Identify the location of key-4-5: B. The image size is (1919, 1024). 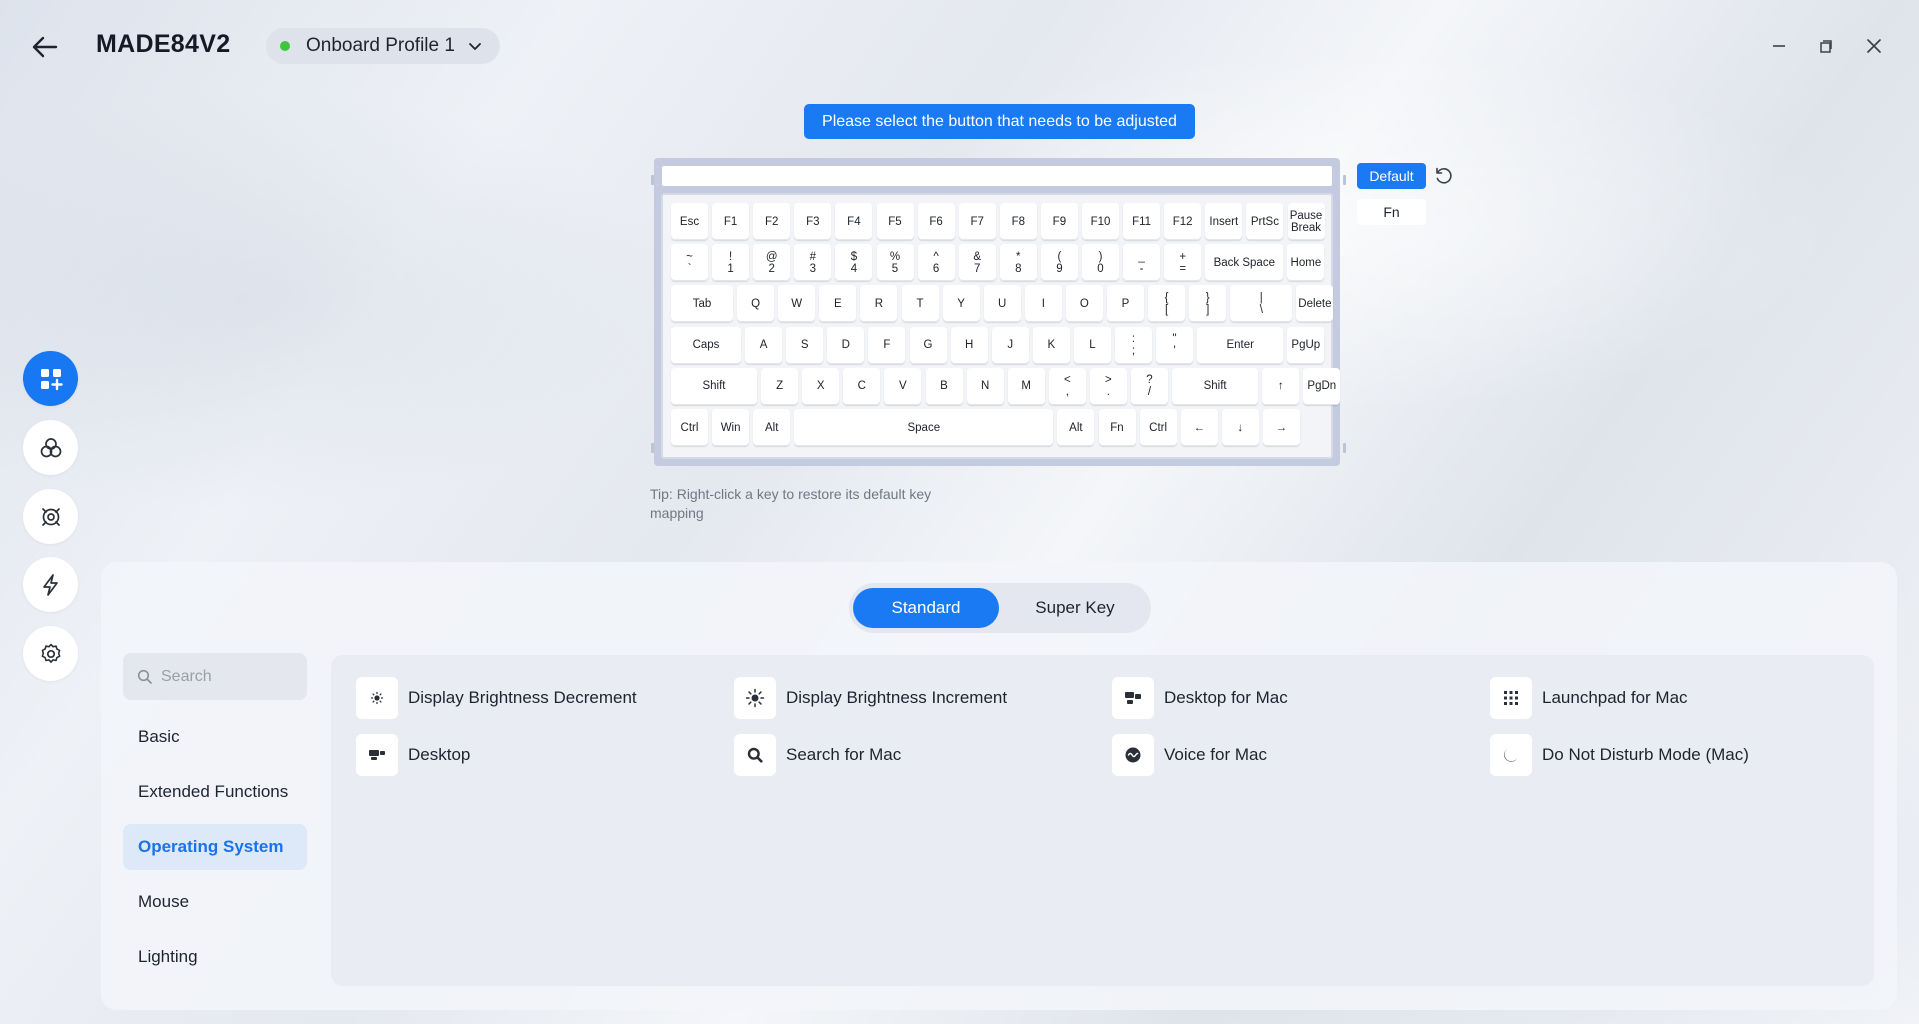
(944, 386).